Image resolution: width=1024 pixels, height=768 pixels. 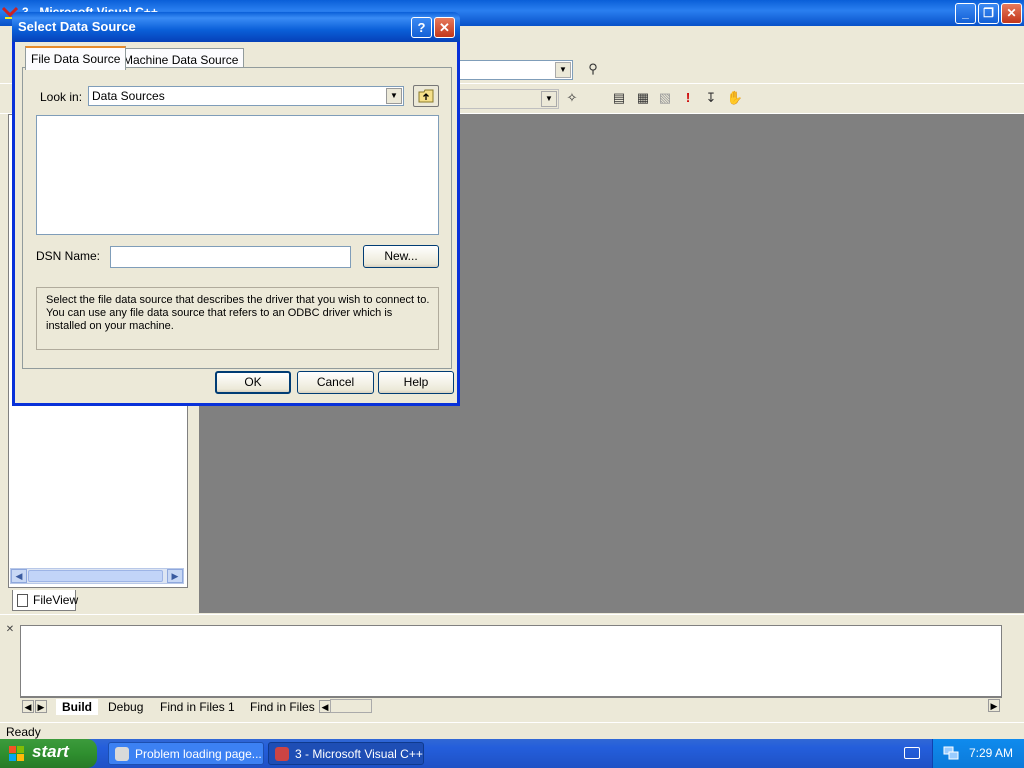 I want to click on system-tray: 7:29 AM, so click(x=978, y=753).